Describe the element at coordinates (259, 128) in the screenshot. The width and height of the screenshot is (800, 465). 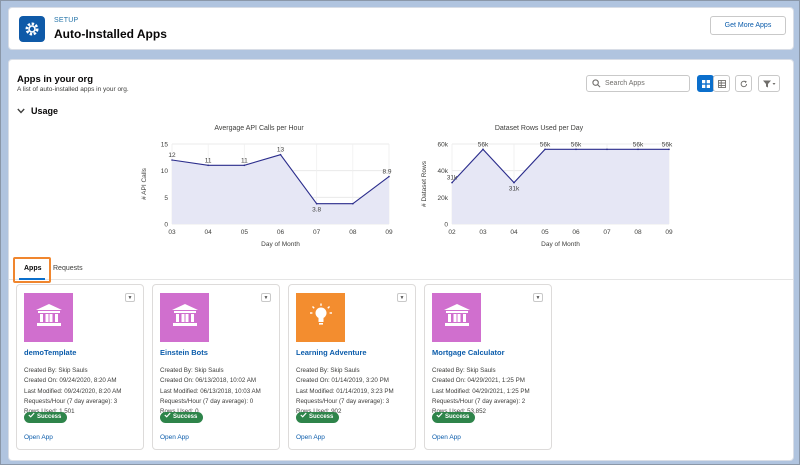
I see `chart-title-api-calls: Avergage API Calls per Hour` at that location.